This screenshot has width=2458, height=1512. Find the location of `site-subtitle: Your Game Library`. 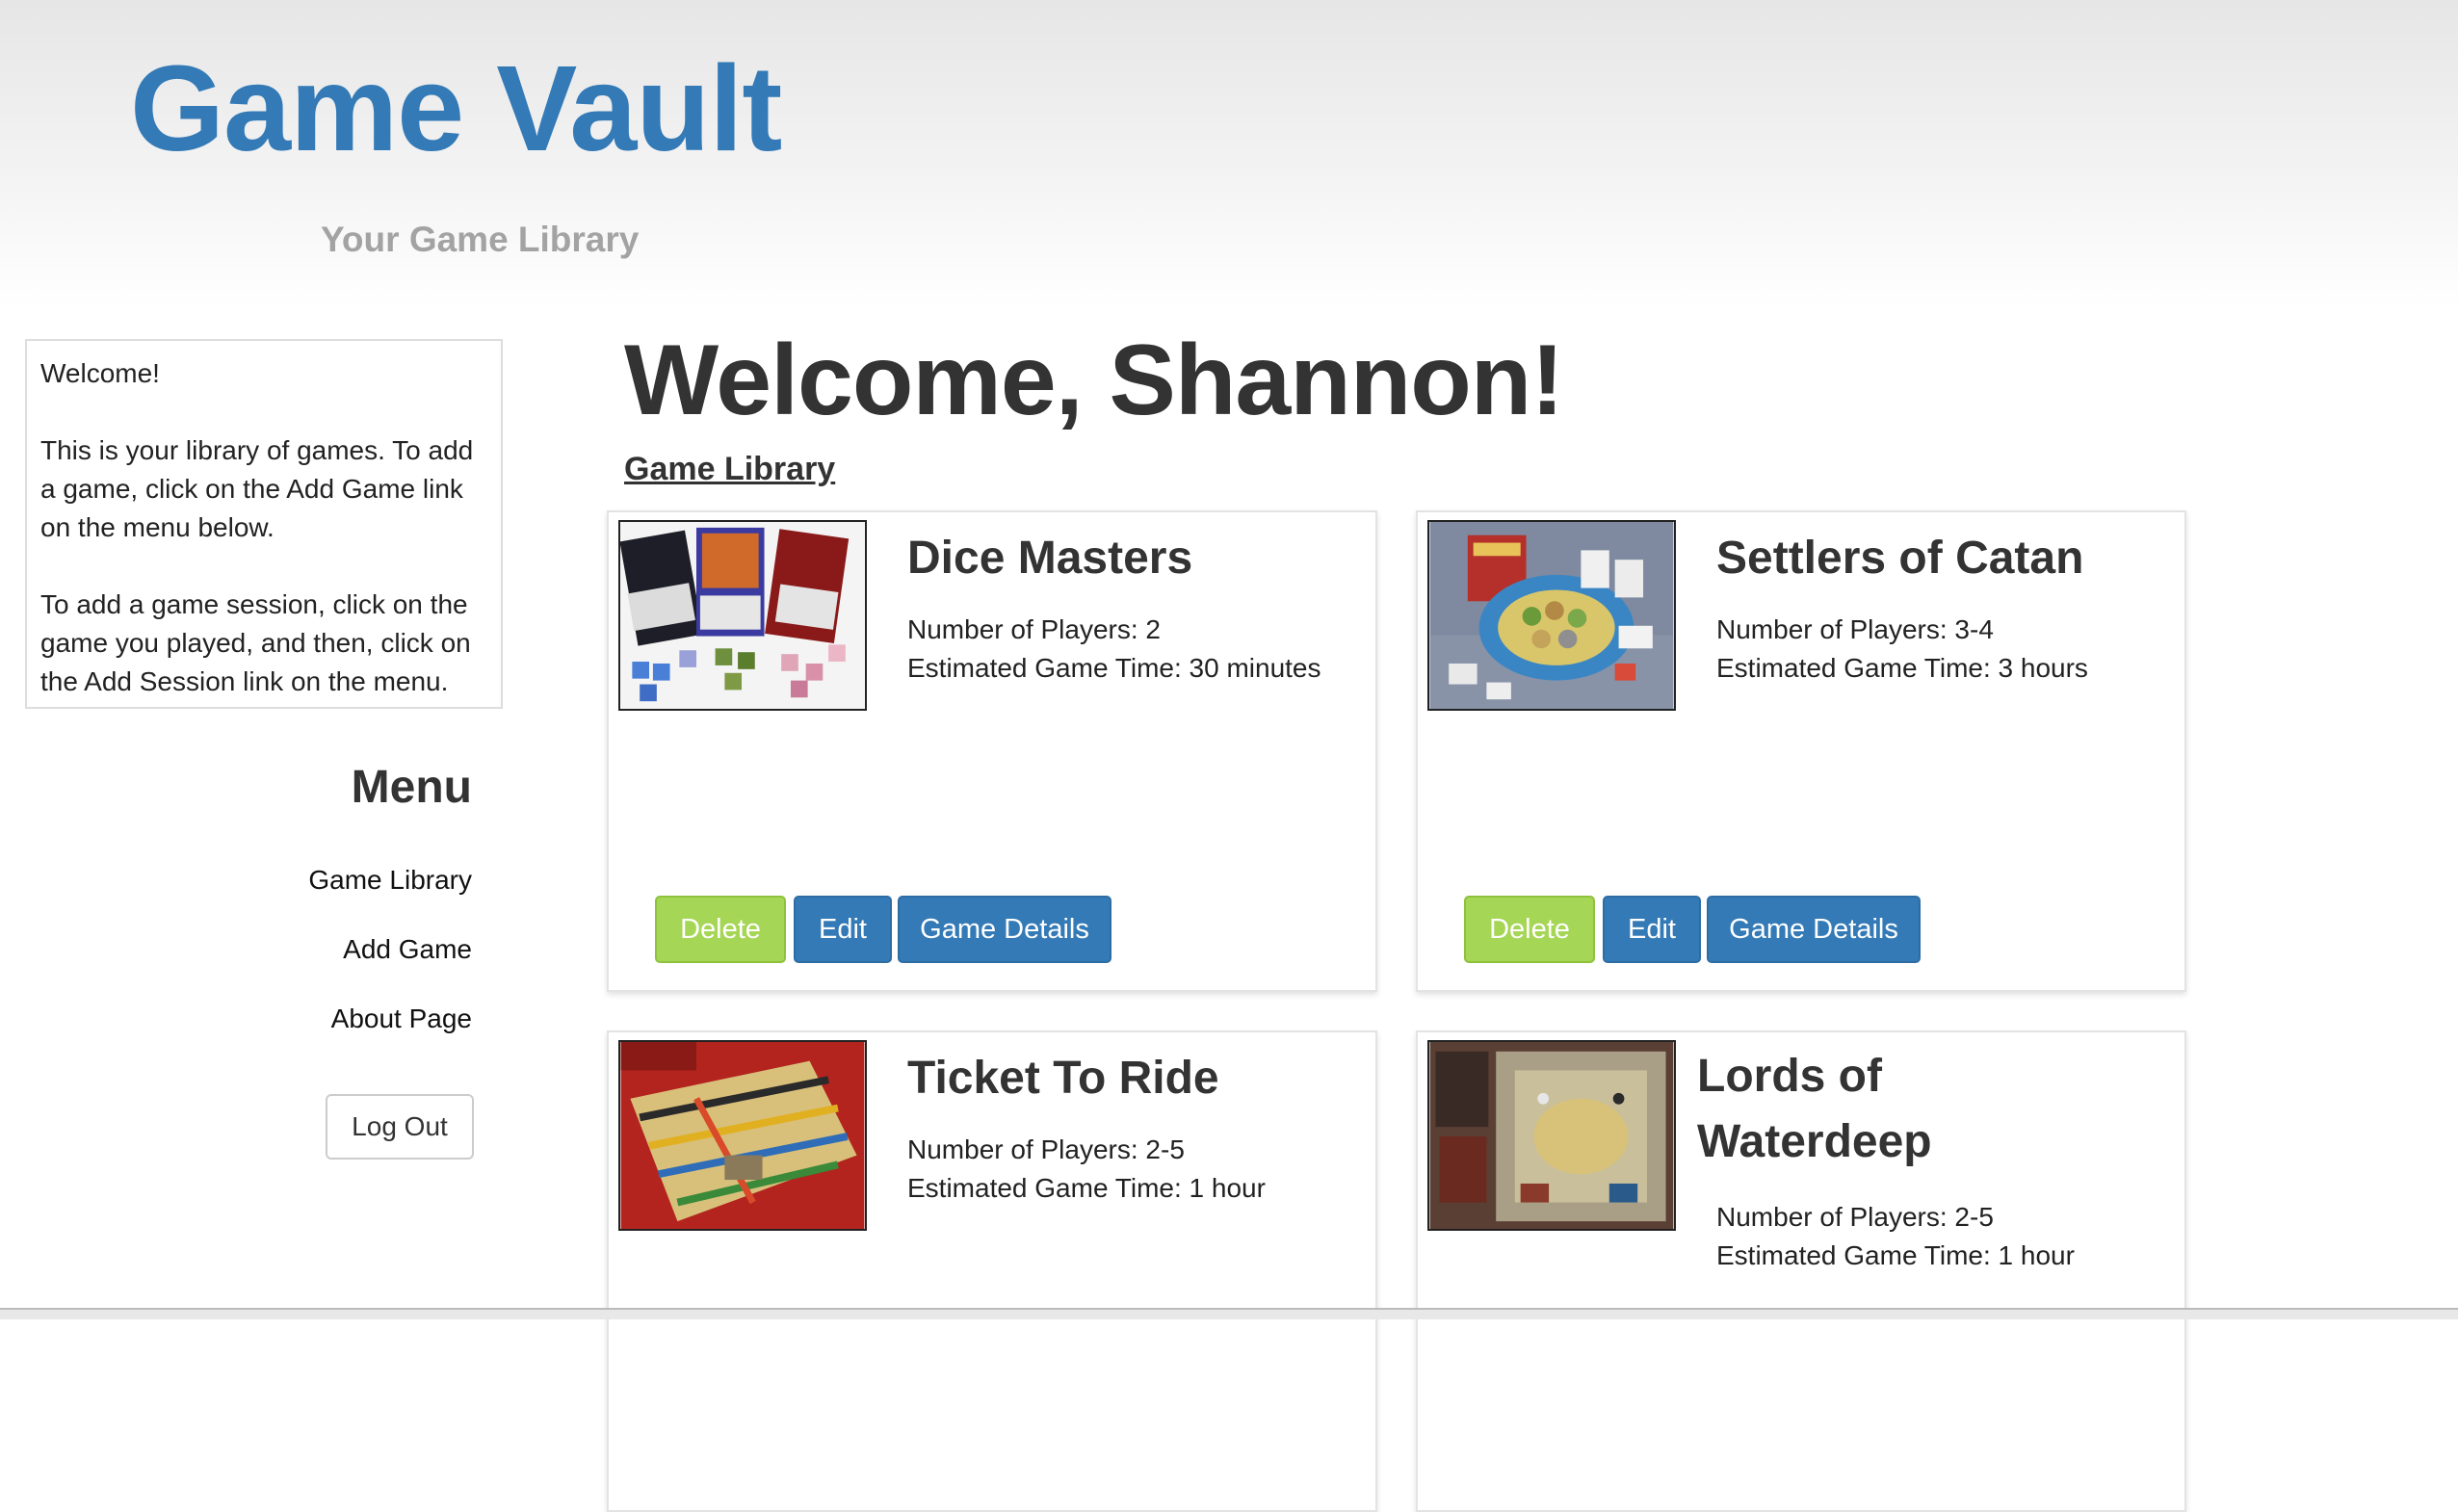

site-subtitle: Your Game Library is located at coordinates (480, 239).